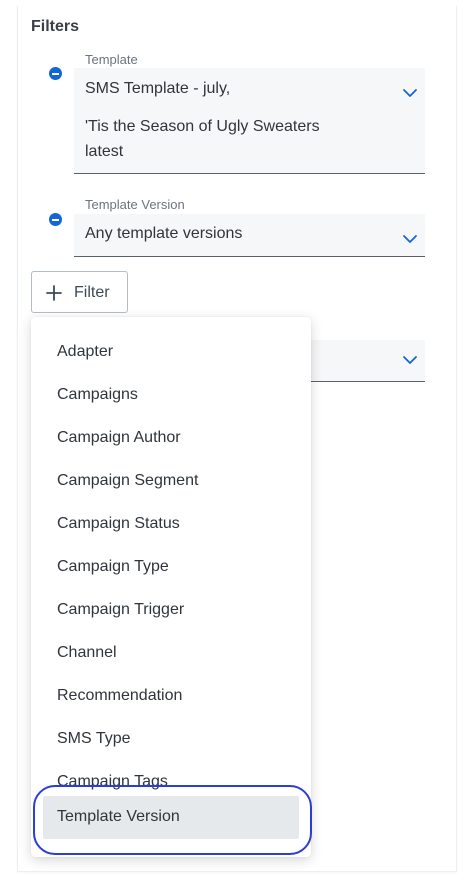 The image size is (474, 890). What do you see at coordinates (128, 480) in the screenshot?
I see `menu-item-label: Campaign Segment` at bounding box center [128, 480].